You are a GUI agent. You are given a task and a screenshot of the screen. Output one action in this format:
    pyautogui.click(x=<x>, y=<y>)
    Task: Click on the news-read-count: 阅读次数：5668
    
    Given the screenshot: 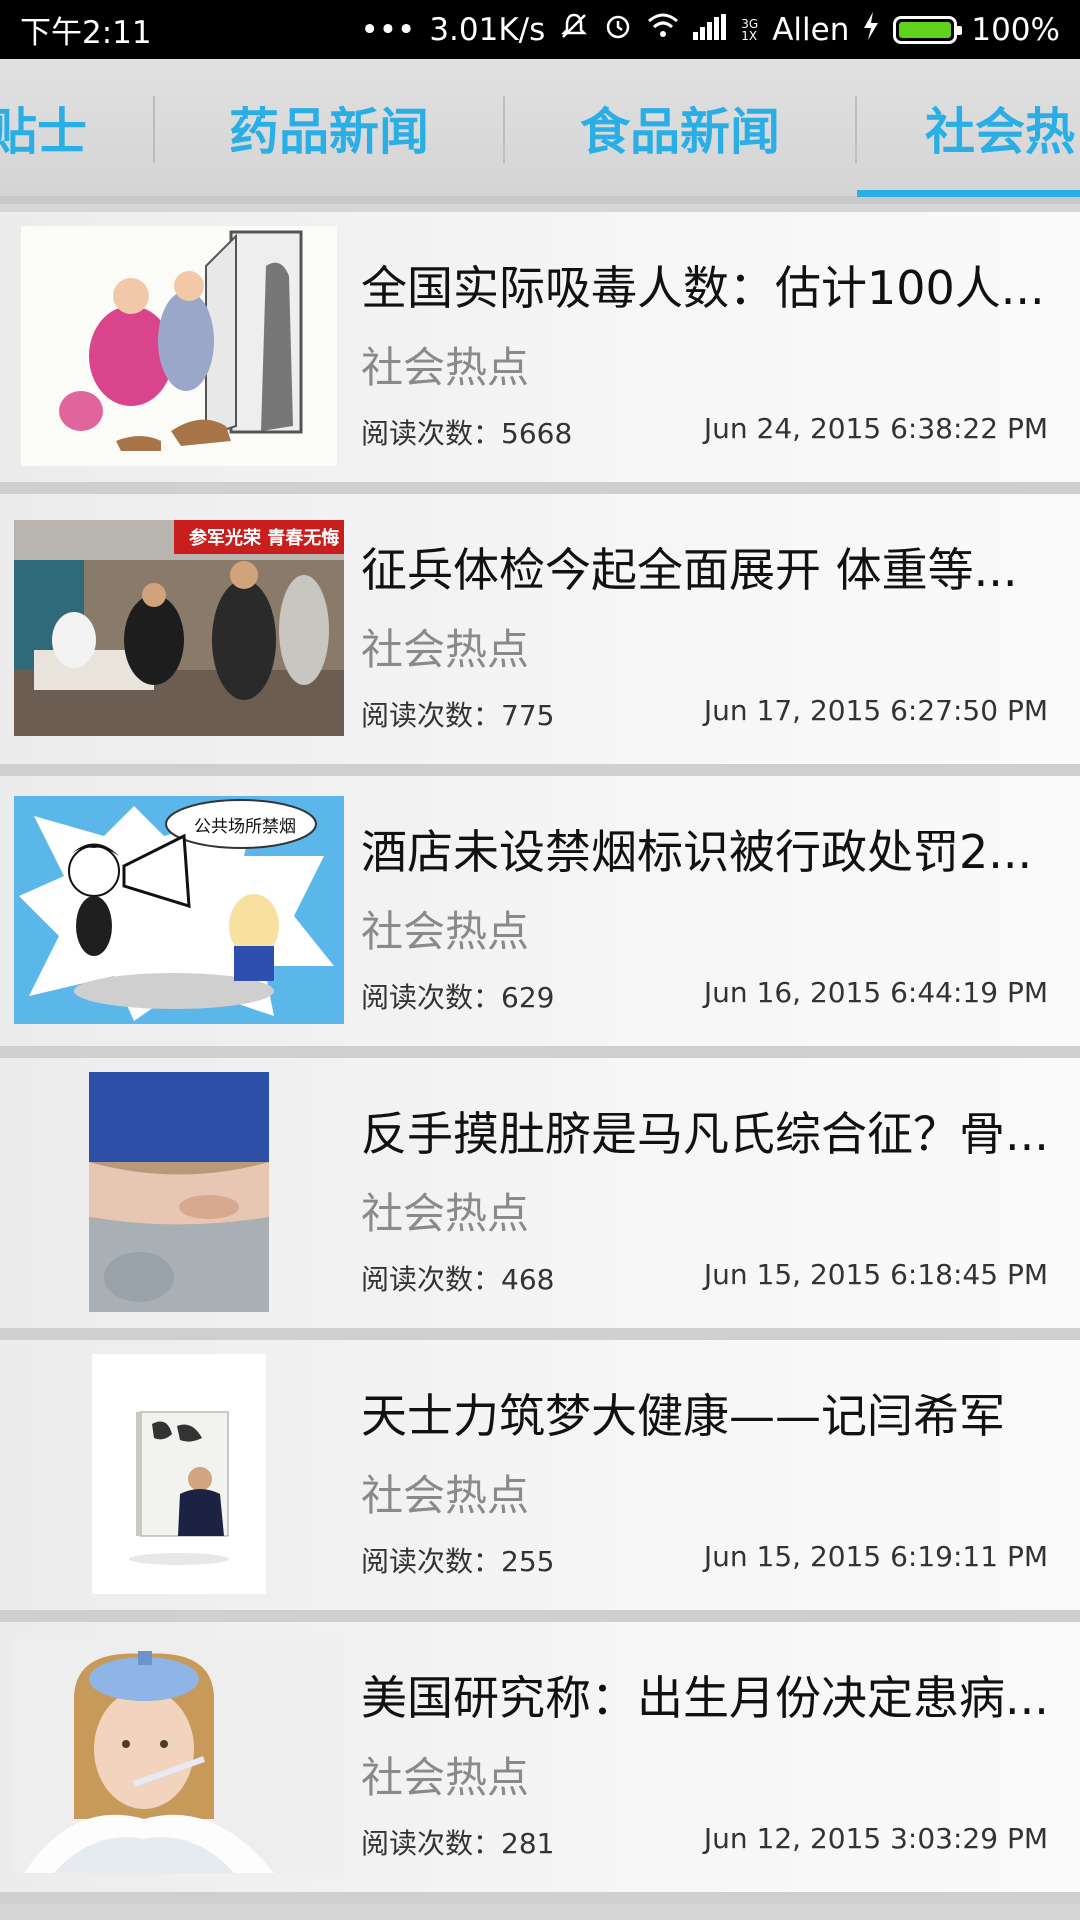 What is the action you would take?
    pyautogui.click(x=467, y=433)
    